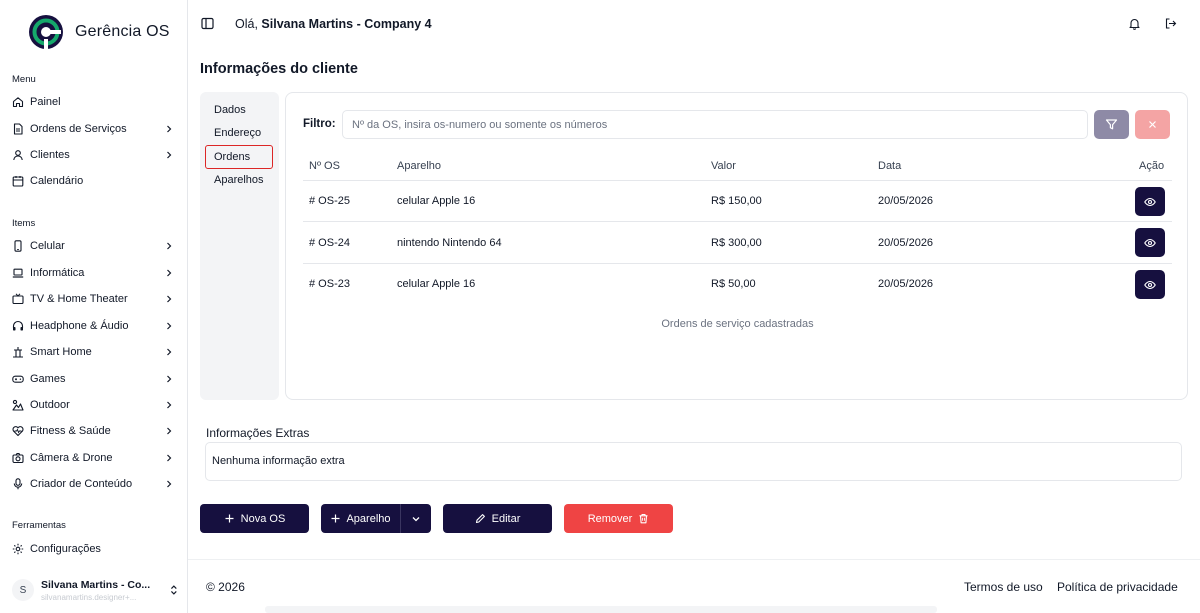 This screenshot has height=613, width=1200. What do you see at coordinates (319, 124) in the screenshot?
I see `filter-label: Filtro:` at bounding box center [319, 124].